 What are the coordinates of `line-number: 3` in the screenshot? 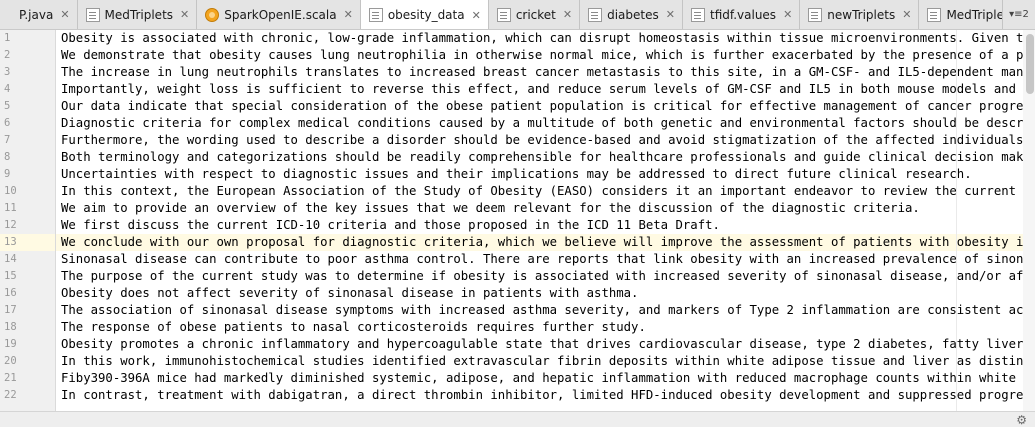 It's located at (7, 72).